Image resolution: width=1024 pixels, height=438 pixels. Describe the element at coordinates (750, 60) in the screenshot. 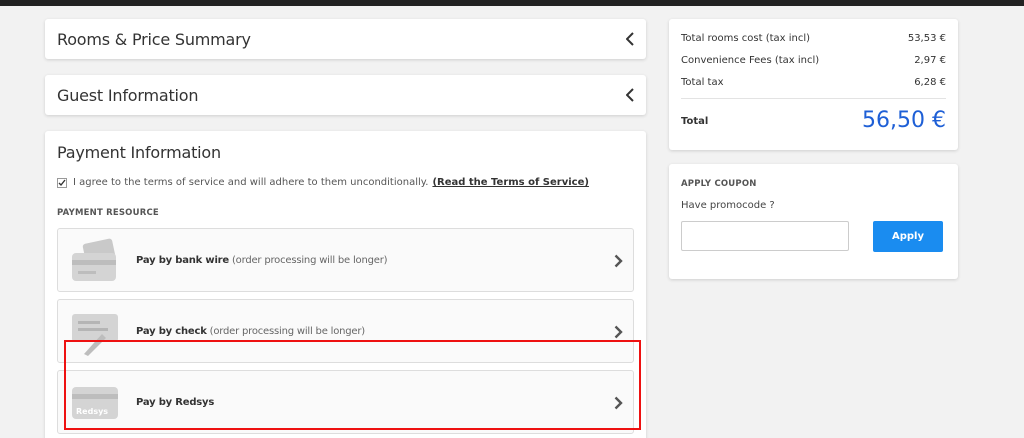

I see `summary-row-label: Convenience Fees (tax incl)` at that location.